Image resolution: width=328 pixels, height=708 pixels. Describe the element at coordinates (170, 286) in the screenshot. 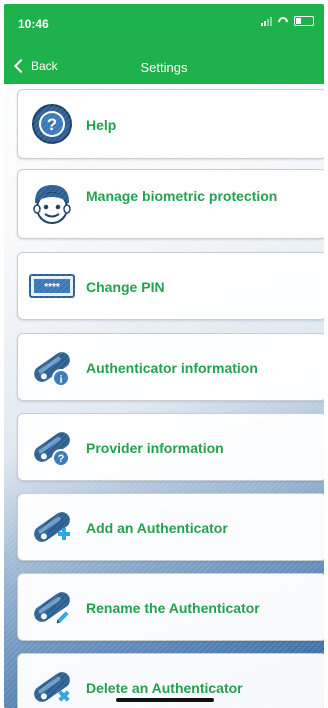

I see `settings-item-change-pin: **** Change PIN` at that location.